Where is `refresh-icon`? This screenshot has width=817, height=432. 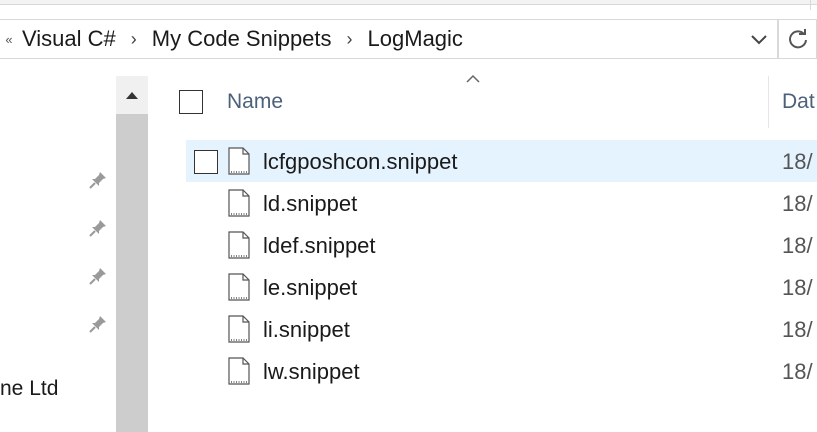
refresh-icon is located at coordinates (797, 39).